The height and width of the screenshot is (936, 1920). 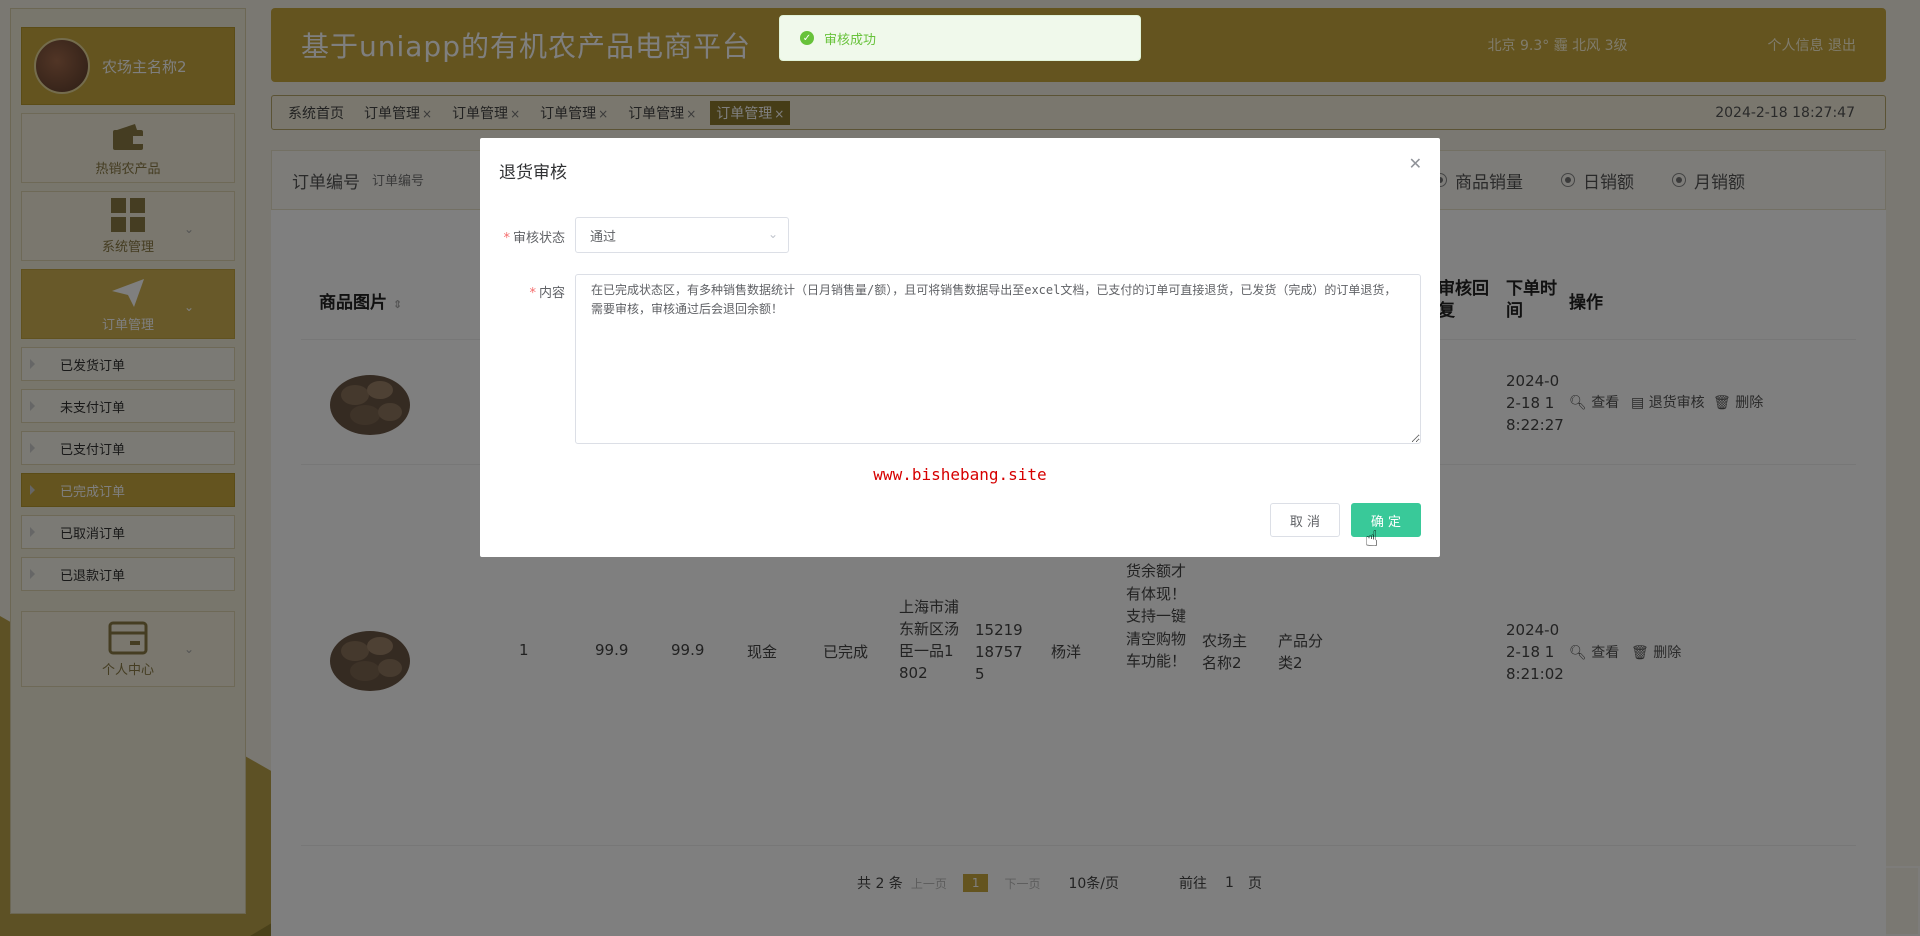 I want to click on watermark-text: www.bishebang.site, so click(x=960, y=474).